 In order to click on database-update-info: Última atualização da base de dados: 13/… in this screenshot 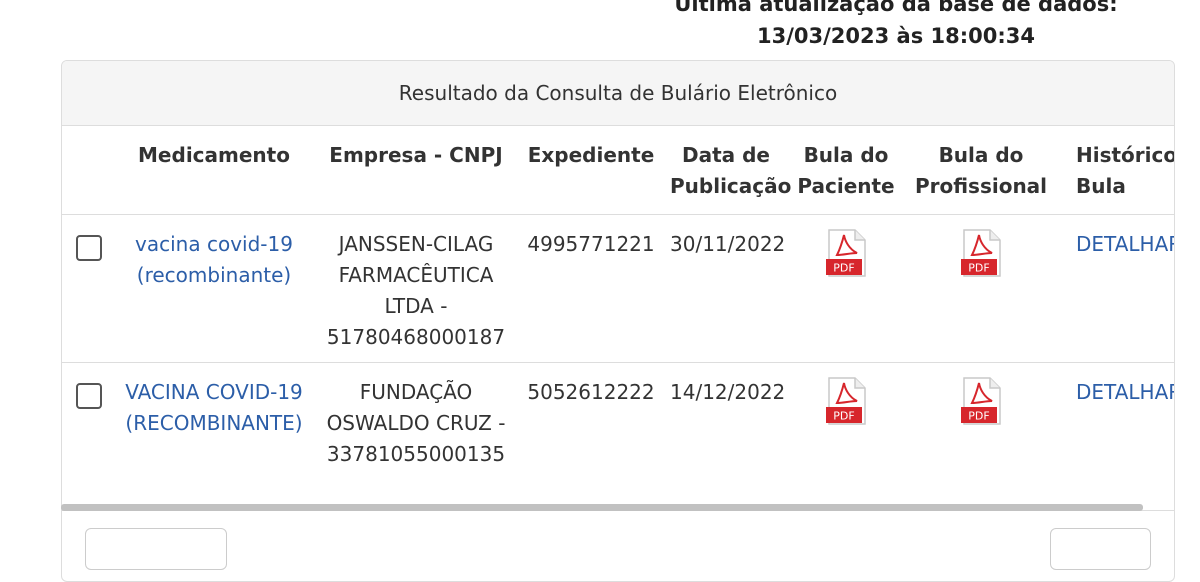, I will do `click(896, 26)`.